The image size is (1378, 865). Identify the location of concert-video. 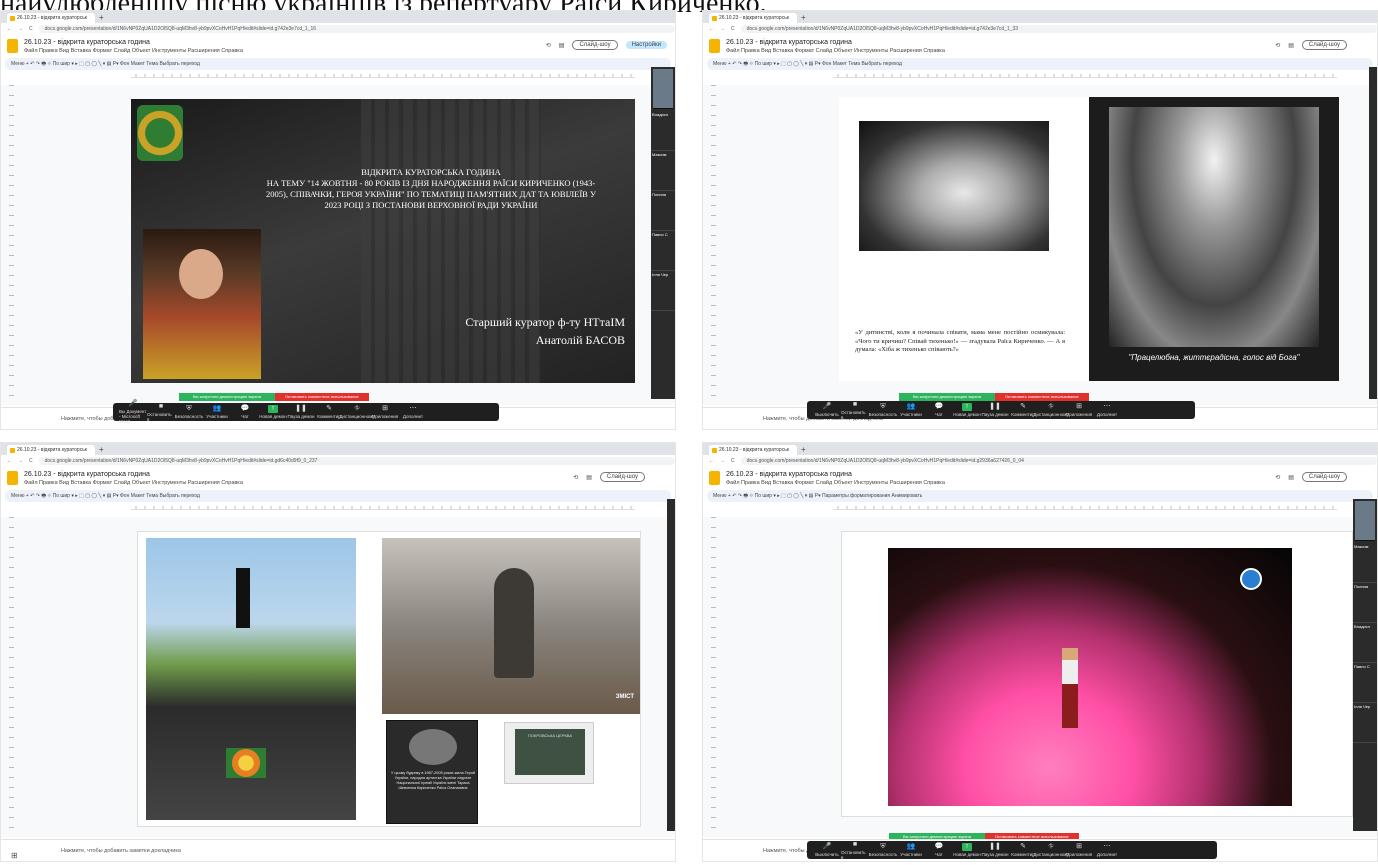
(1090, 677).